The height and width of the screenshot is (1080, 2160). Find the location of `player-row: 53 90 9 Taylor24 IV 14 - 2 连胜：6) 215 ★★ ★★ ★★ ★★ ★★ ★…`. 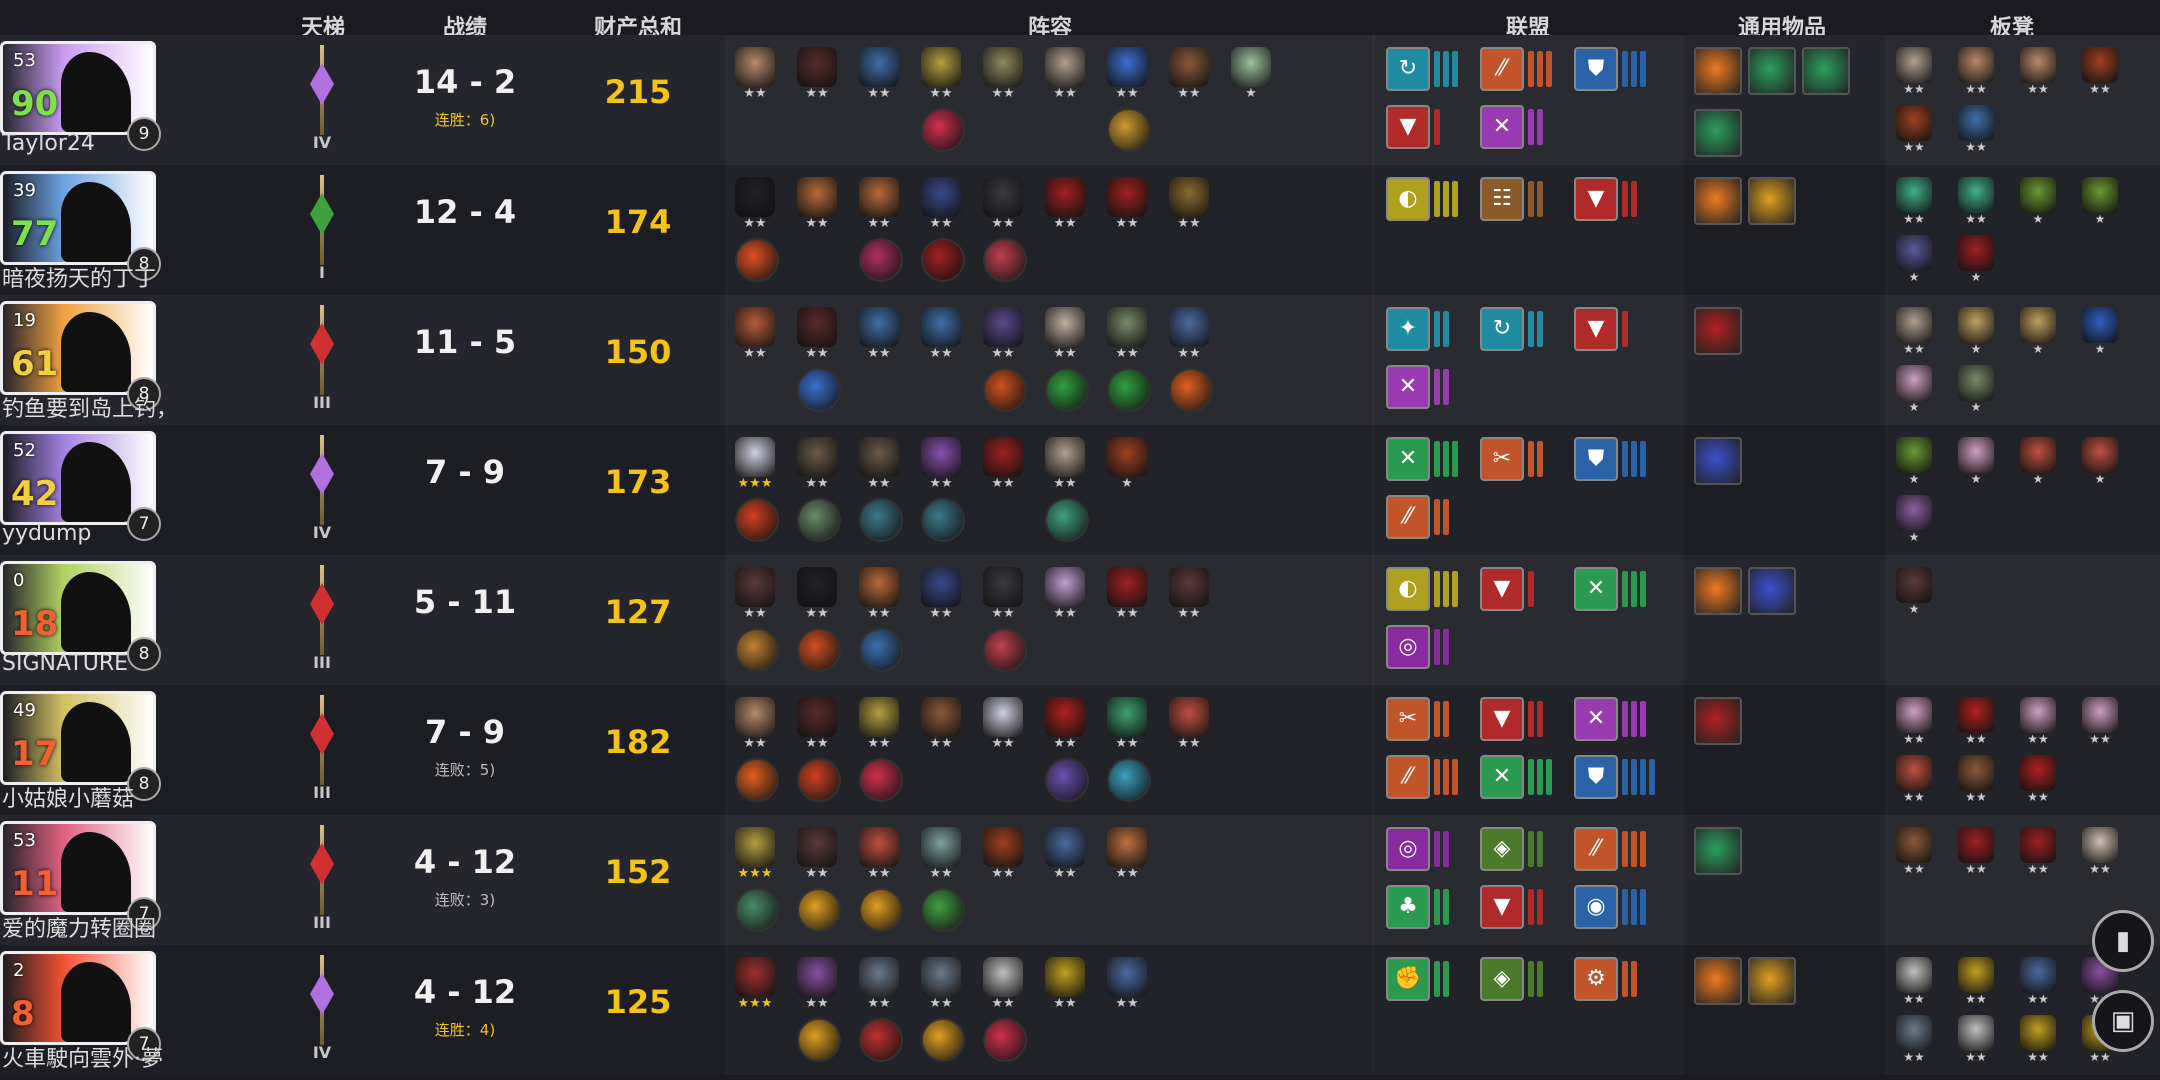

player-row: 53 90 9 Taylor24 IV 14 - 2 连胜：6) 215 ★★ ★★ ★★ ★★ ★★ ★… is located at coordinates (1080, 100).